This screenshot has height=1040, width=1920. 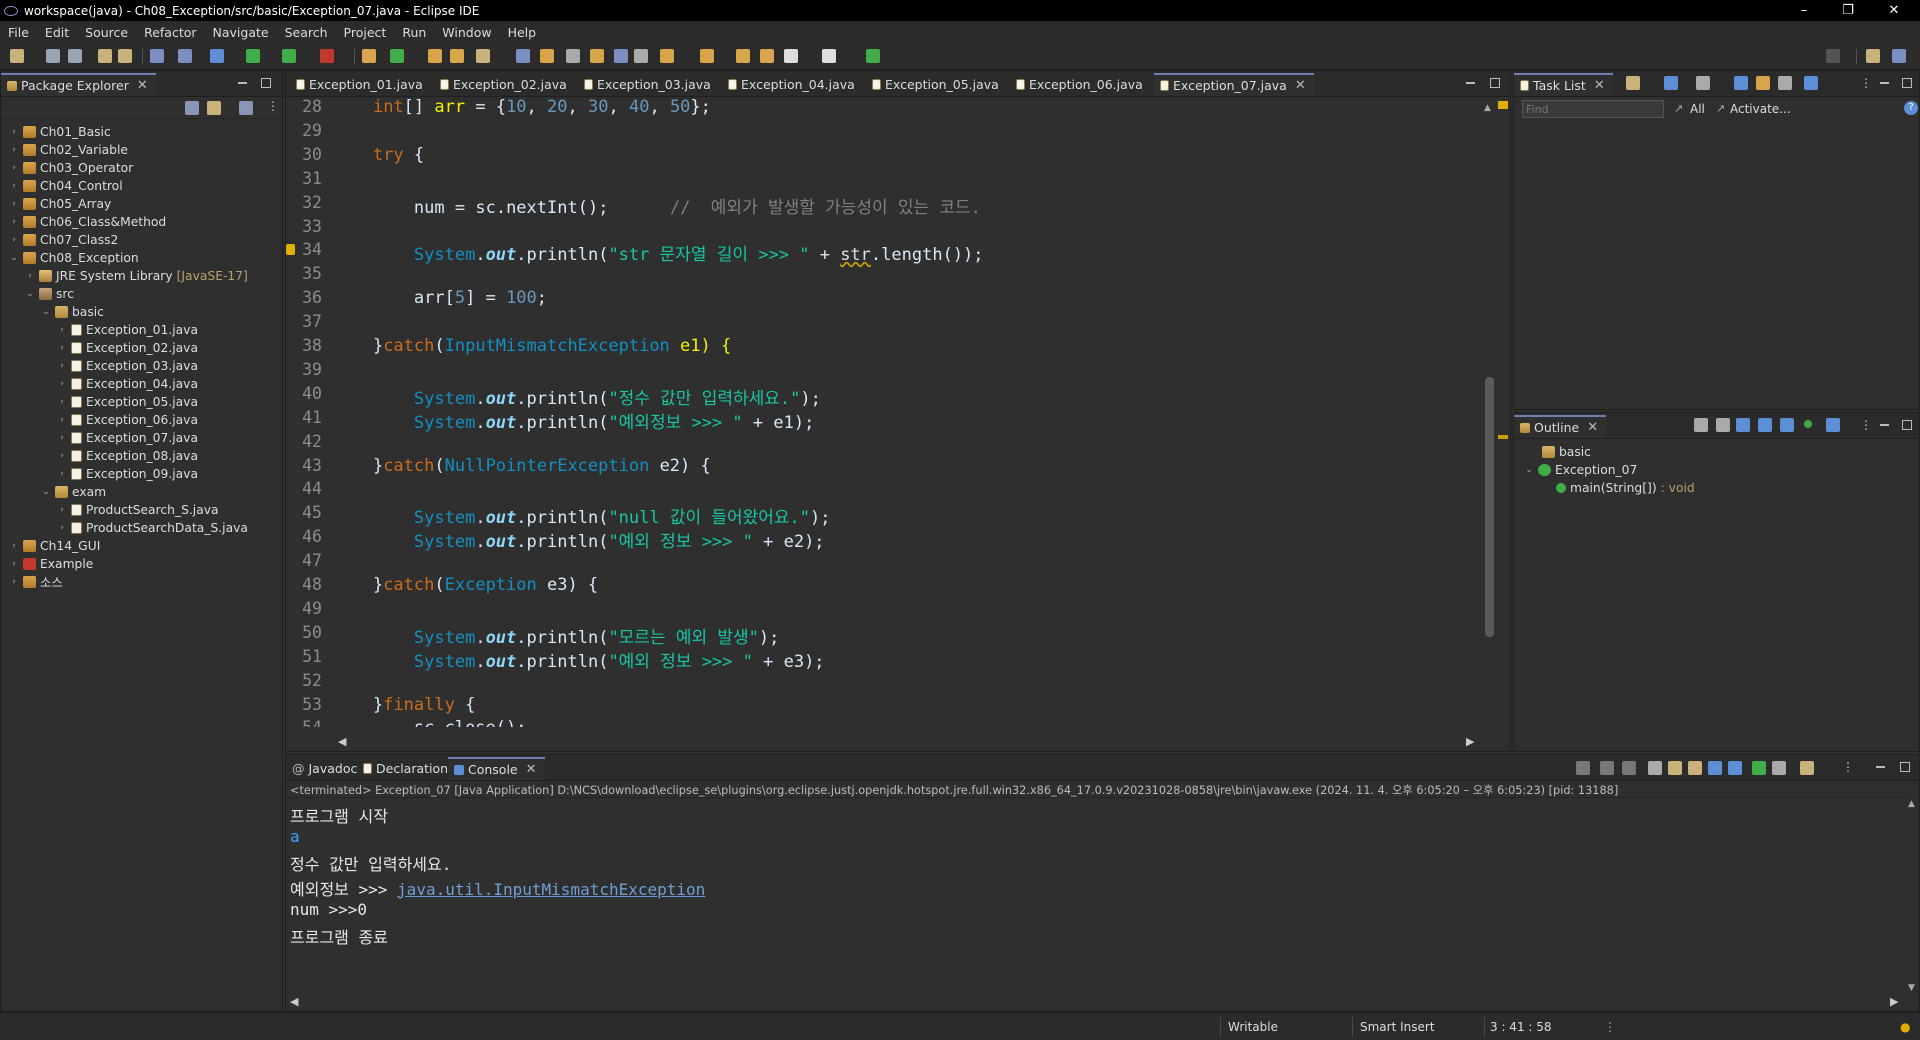 I want to click on annotation-icon, so click(x=547, y=56).